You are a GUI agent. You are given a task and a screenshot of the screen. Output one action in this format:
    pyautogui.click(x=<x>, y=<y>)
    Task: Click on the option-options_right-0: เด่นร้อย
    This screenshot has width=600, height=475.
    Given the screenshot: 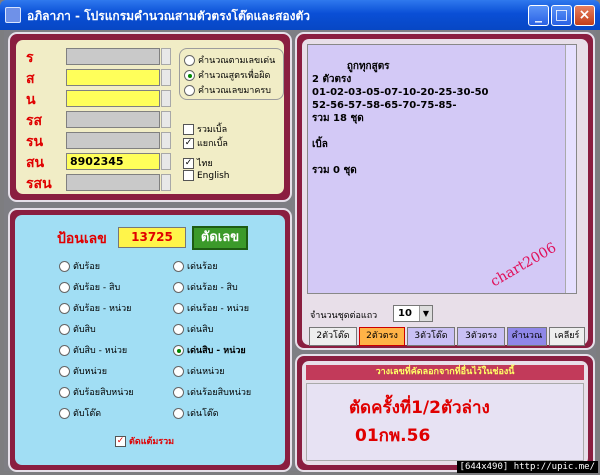 What is the action you would take?
    pyautogui.click(x=195, y=266)
    